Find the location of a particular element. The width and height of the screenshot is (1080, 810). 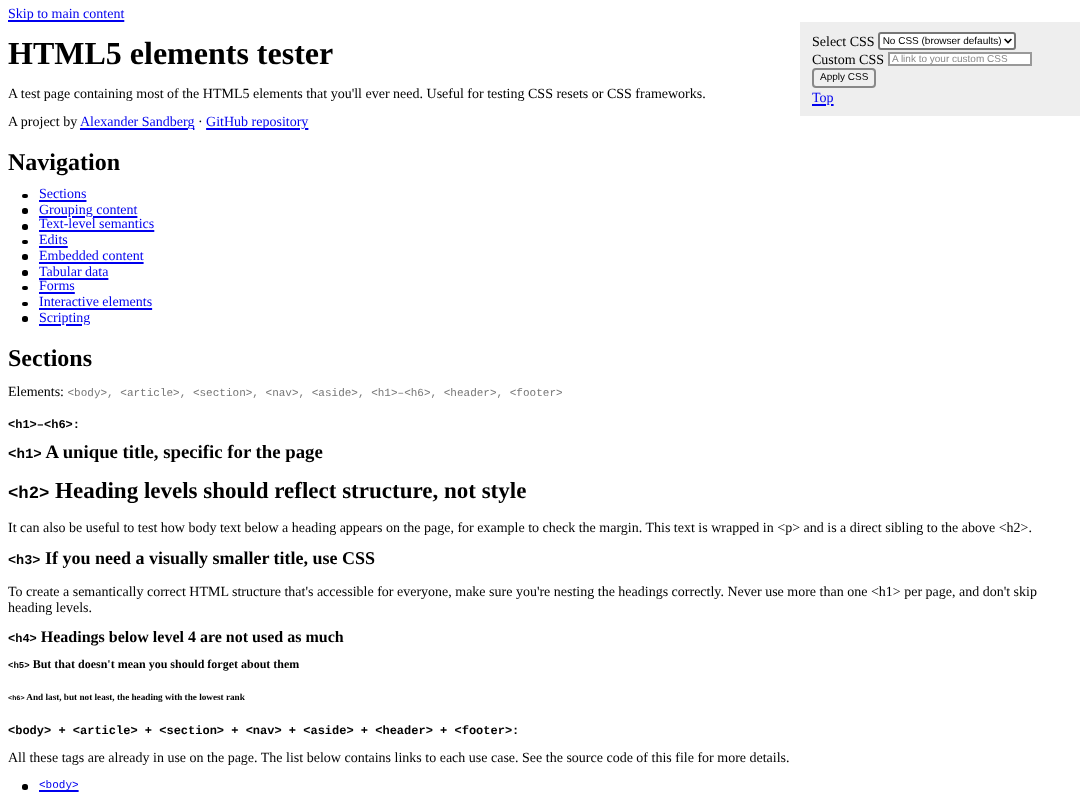

sample-heading: <h2> Heading levels should reflect structure, not style is located at coordinates (267, 493).